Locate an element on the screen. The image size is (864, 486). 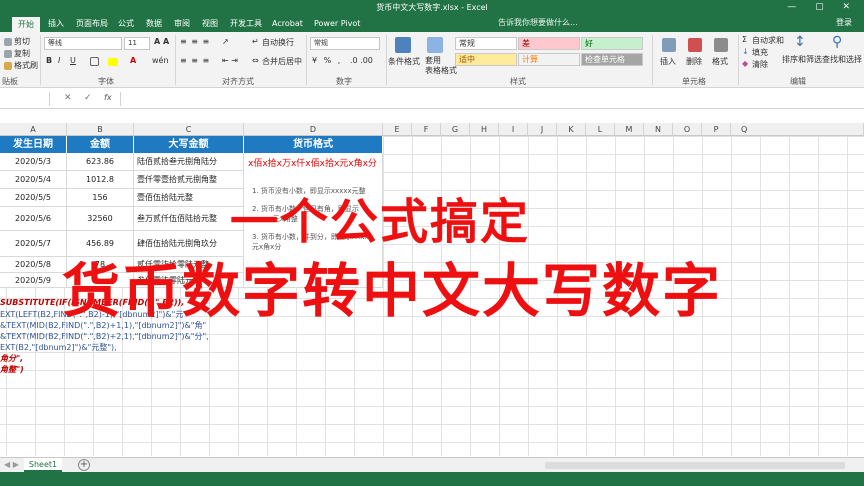
format-cells-button: 格式 is located at coordinates (720, 61).